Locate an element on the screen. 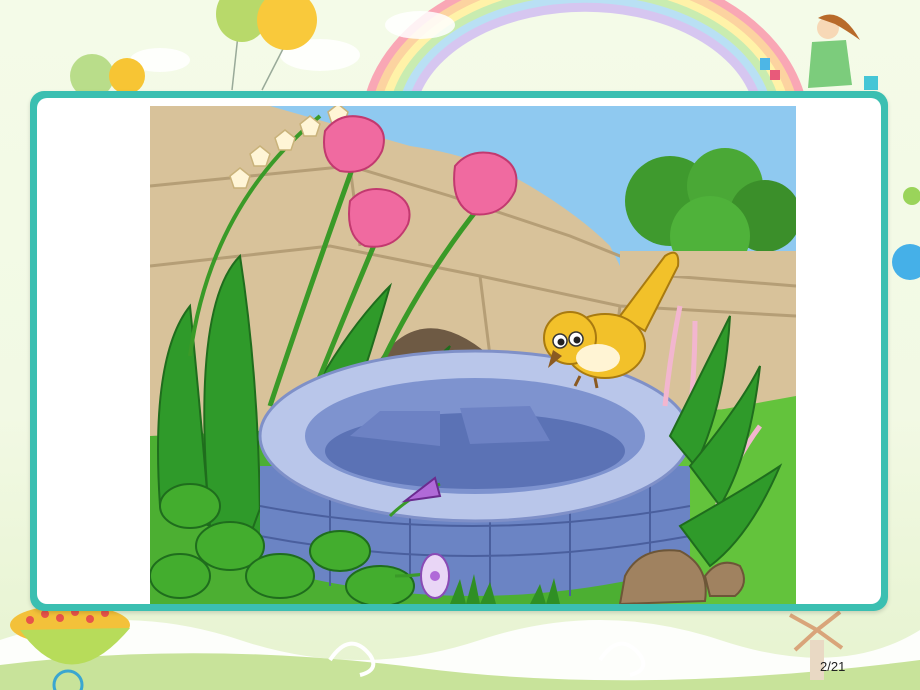 This screenshot has width=920, height=690. page-number: 2/21 is located at coordinates (833, 666).